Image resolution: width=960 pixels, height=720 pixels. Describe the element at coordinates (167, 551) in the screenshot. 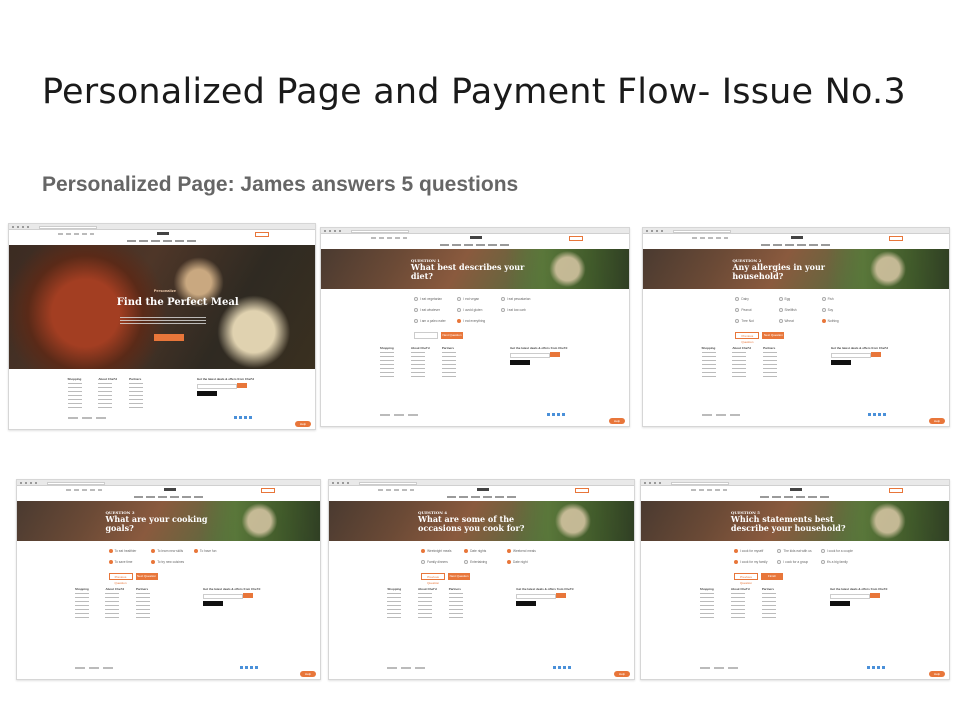

I see `answer-option: To learn new skills` at that location.